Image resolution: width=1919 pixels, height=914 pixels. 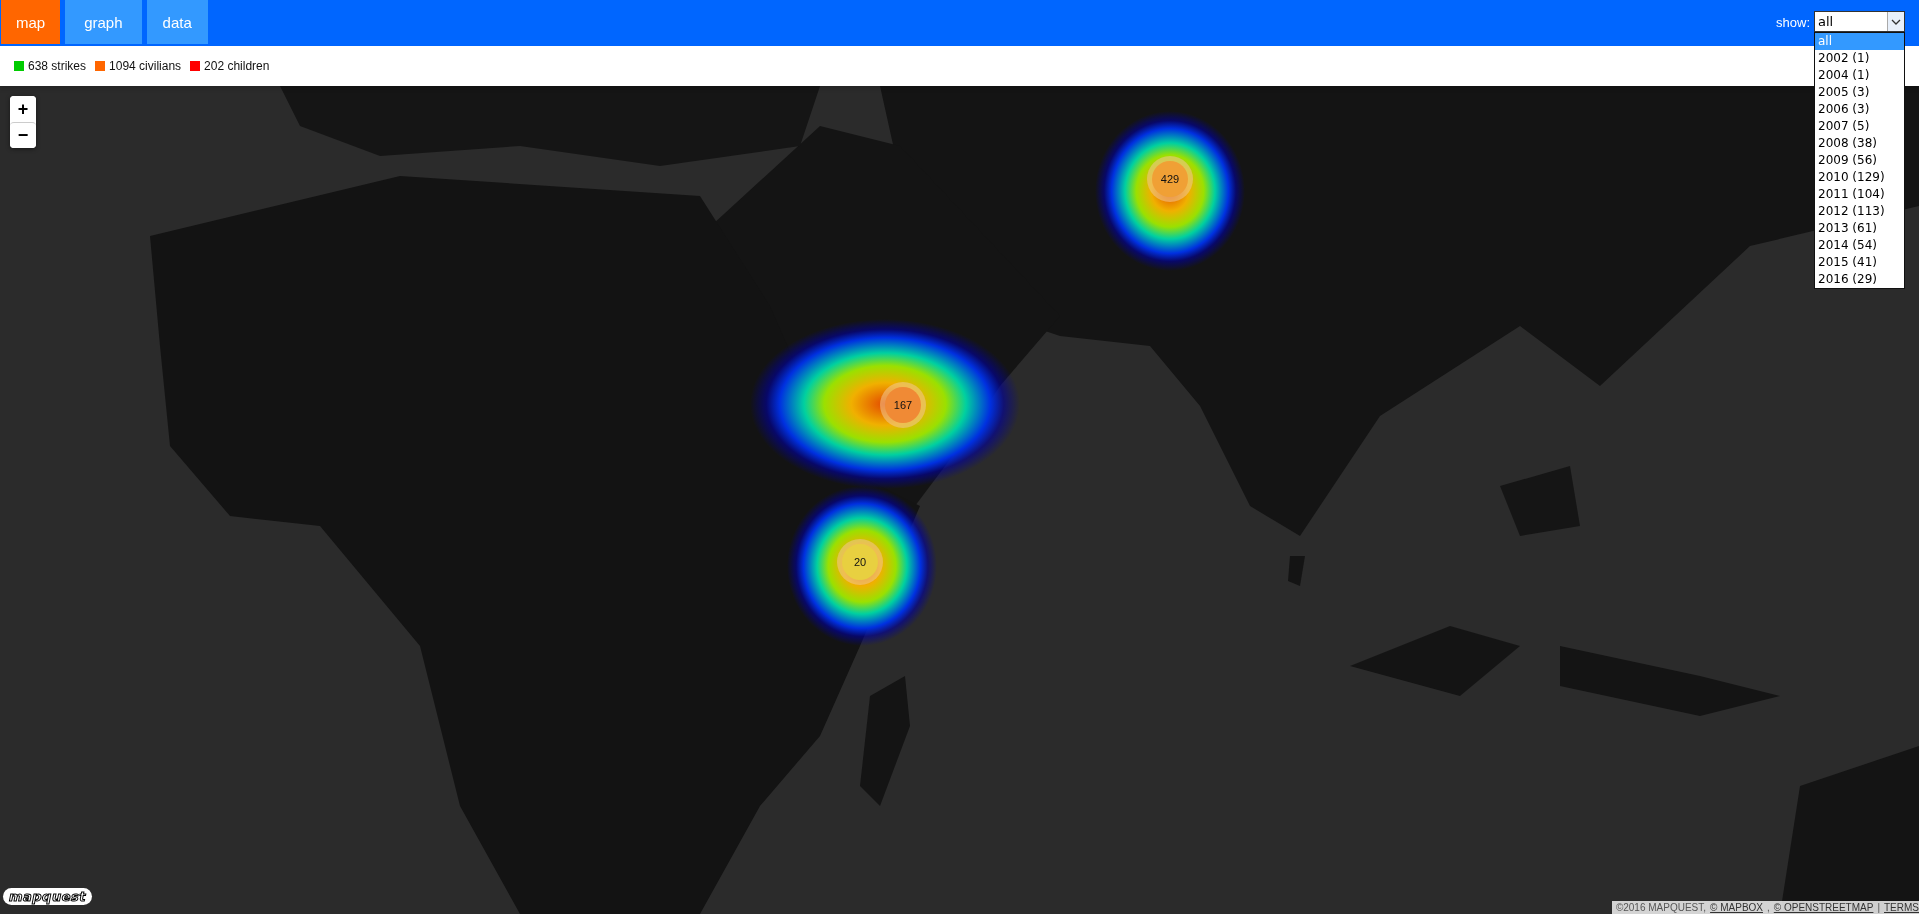 What do you see at coordinates (1859, 21) in the screenshot?
I see `year-dropdown: all` at bounding box center [1859, 21].